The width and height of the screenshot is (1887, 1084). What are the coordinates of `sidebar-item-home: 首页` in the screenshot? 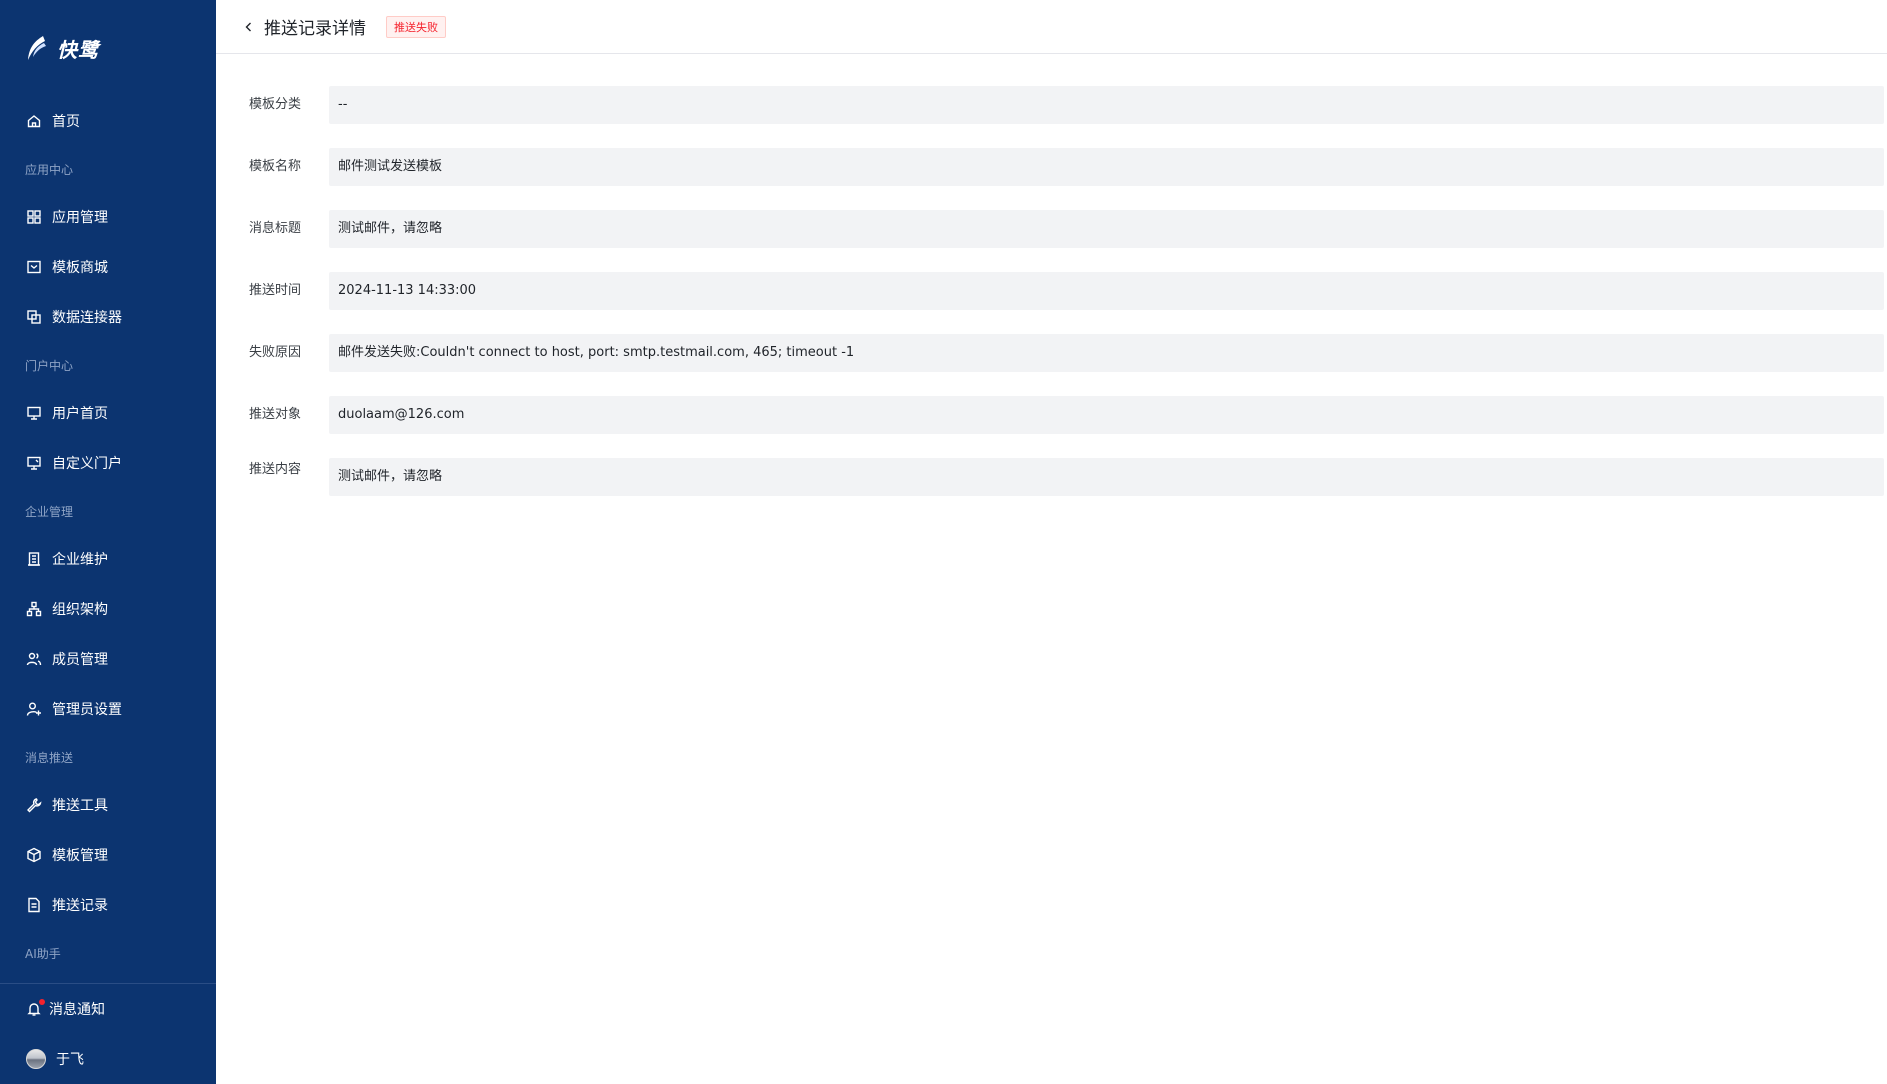 It's located at (108, 121).